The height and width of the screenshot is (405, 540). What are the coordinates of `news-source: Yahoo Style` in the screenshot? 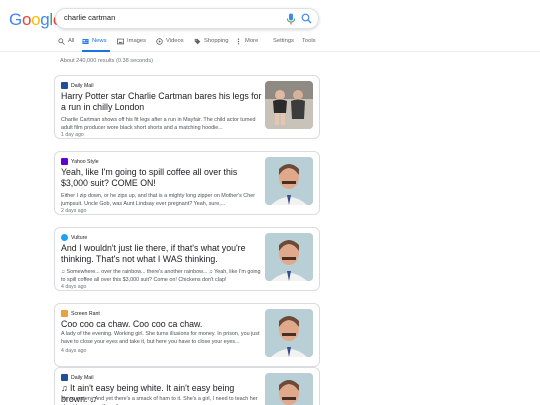 It's located at (80, 161).